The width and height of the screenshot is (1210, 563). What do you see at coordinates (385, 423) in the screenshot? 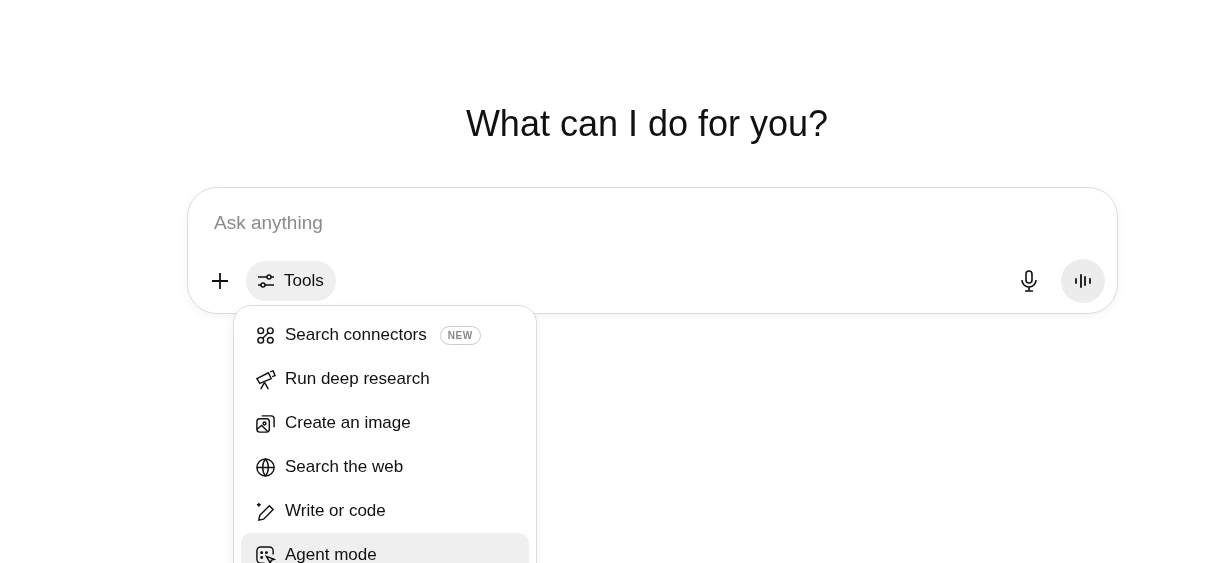
I see `menu-item: Create an image` at bounding box center [385, 423].